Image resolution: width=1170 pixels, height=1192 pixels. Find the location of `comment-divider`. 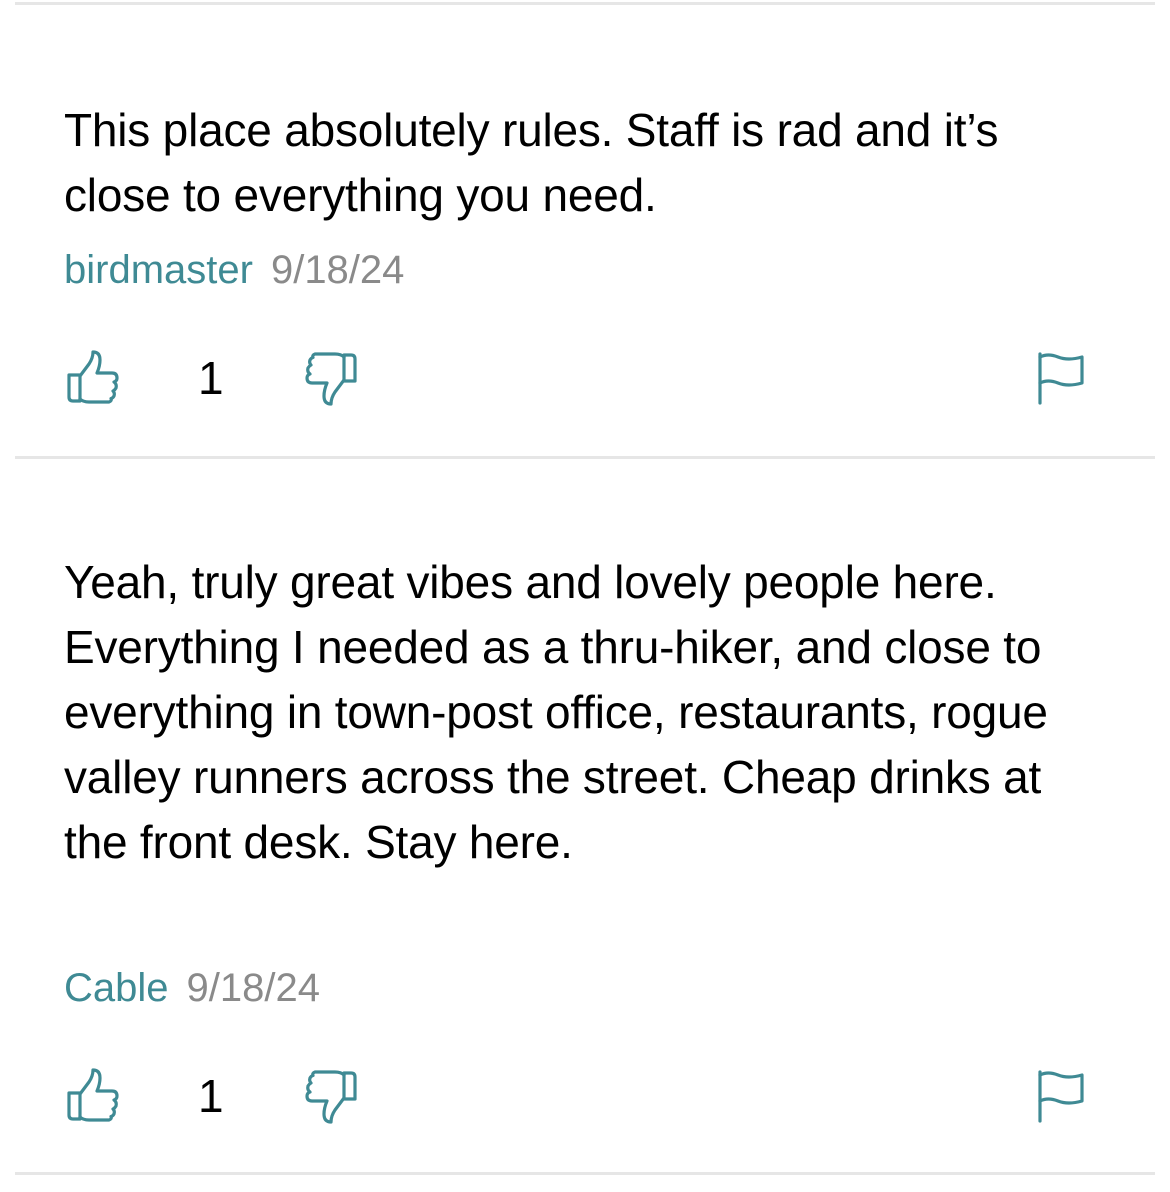

comment-divider is located at coordinates (585, 457).